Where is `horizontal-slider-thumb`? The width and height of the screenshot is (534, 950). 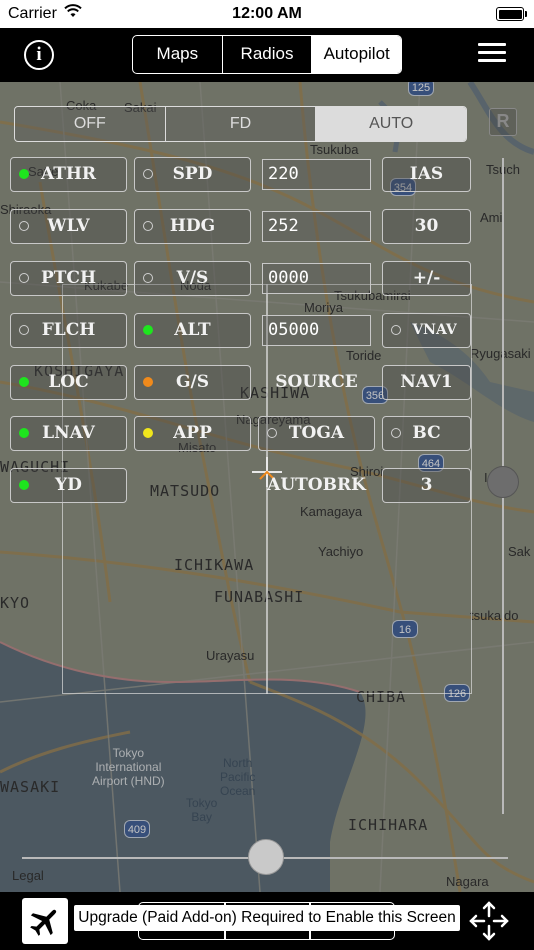
horizontal-slider-thumb is located at coordinates (266, 857).